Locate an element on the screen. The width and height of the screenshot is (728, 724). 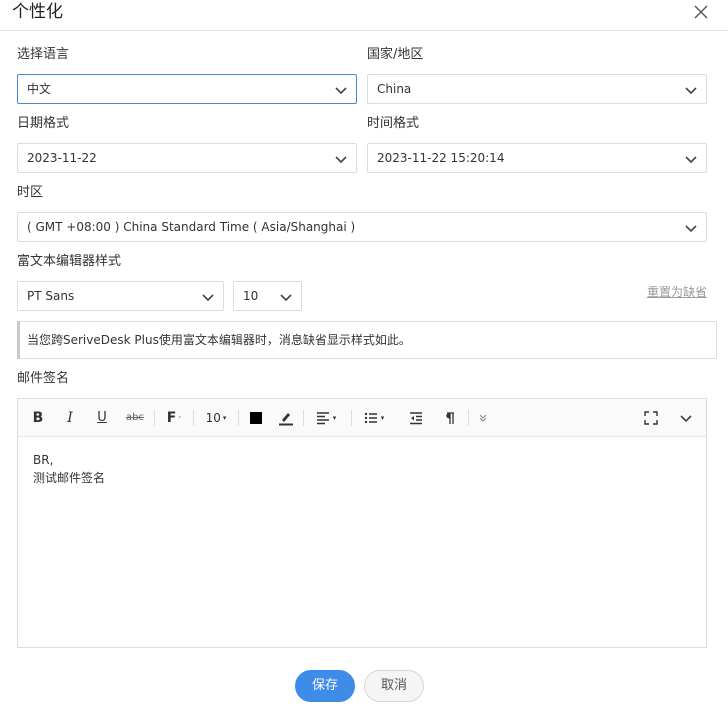
bold-button: B is located at coordinates (38, 418).